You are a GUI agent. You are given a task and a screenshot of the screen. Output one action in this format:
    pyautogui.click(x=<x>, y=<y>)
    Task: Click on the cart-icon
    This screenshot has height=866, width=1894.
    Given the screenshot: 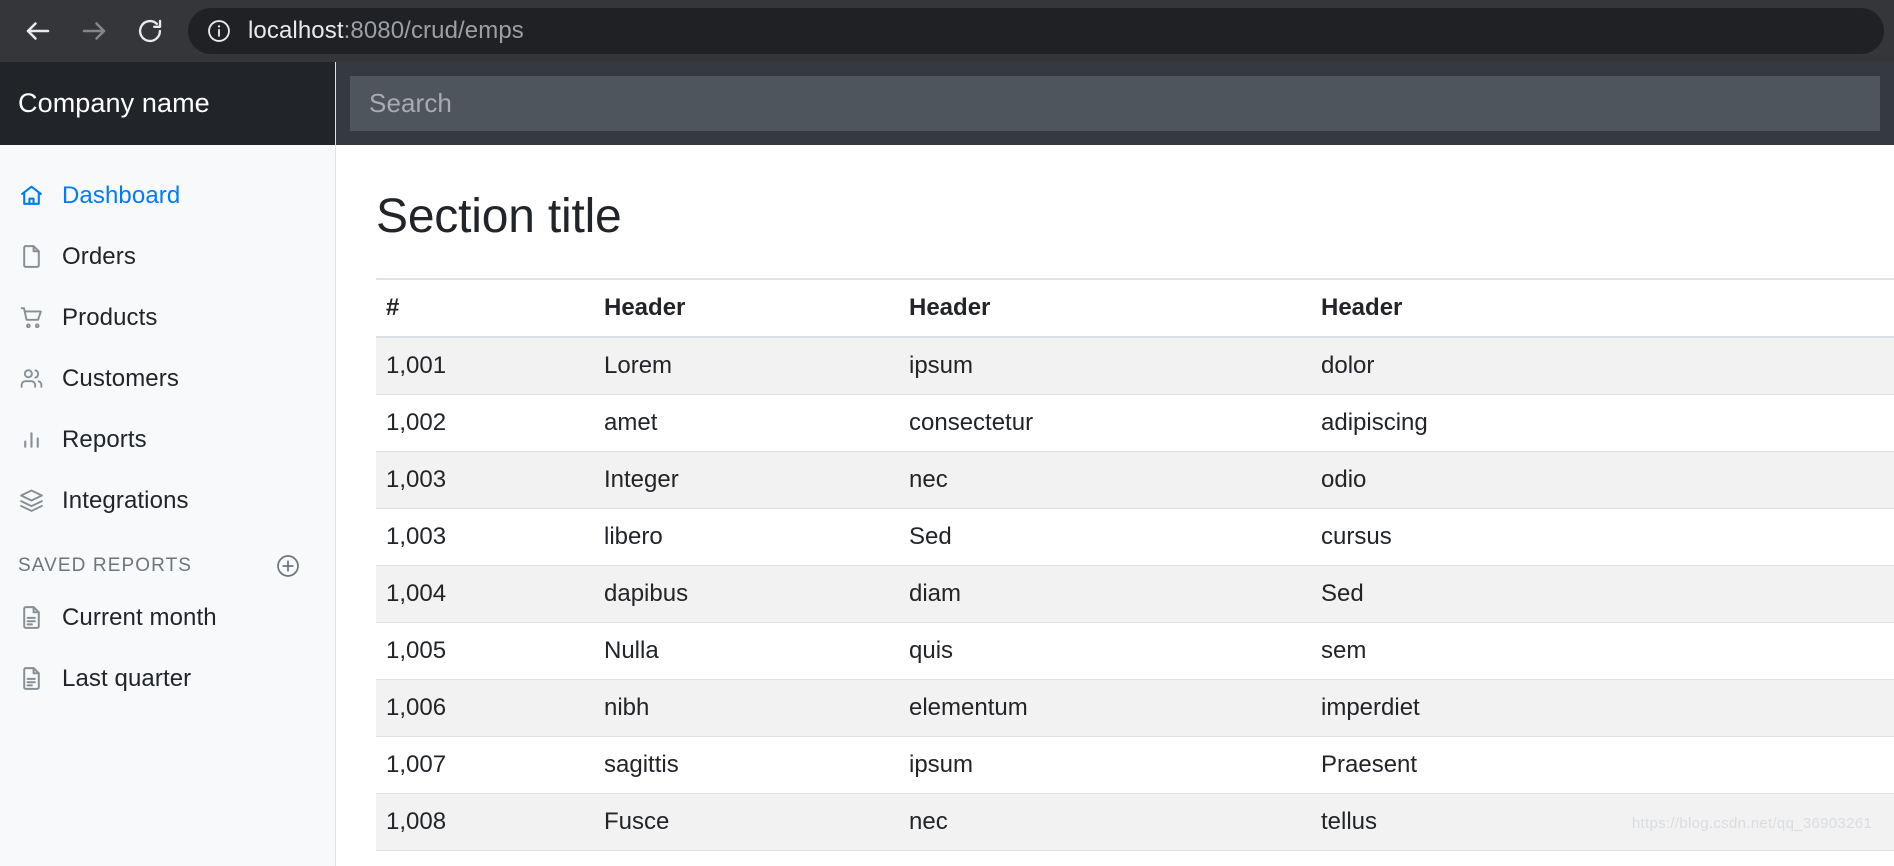 What is the action you would take?
    pyautogui.click(x=31, y=318)
    